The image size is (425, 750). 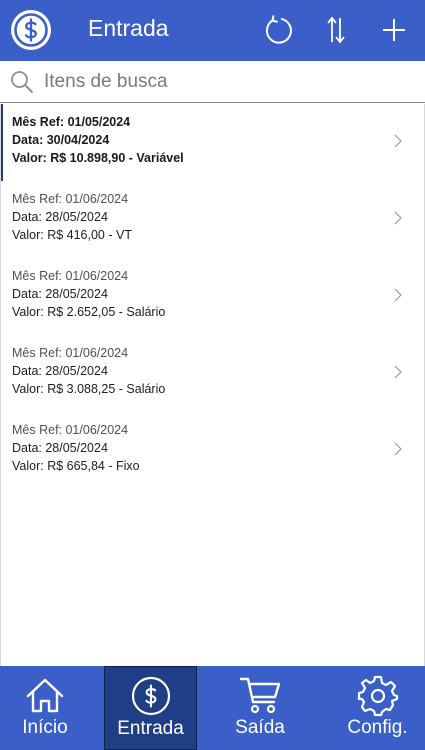 I want to click on item-value: Valor: R$ 2.652,05 - Salário, so click(x=89, y=312).